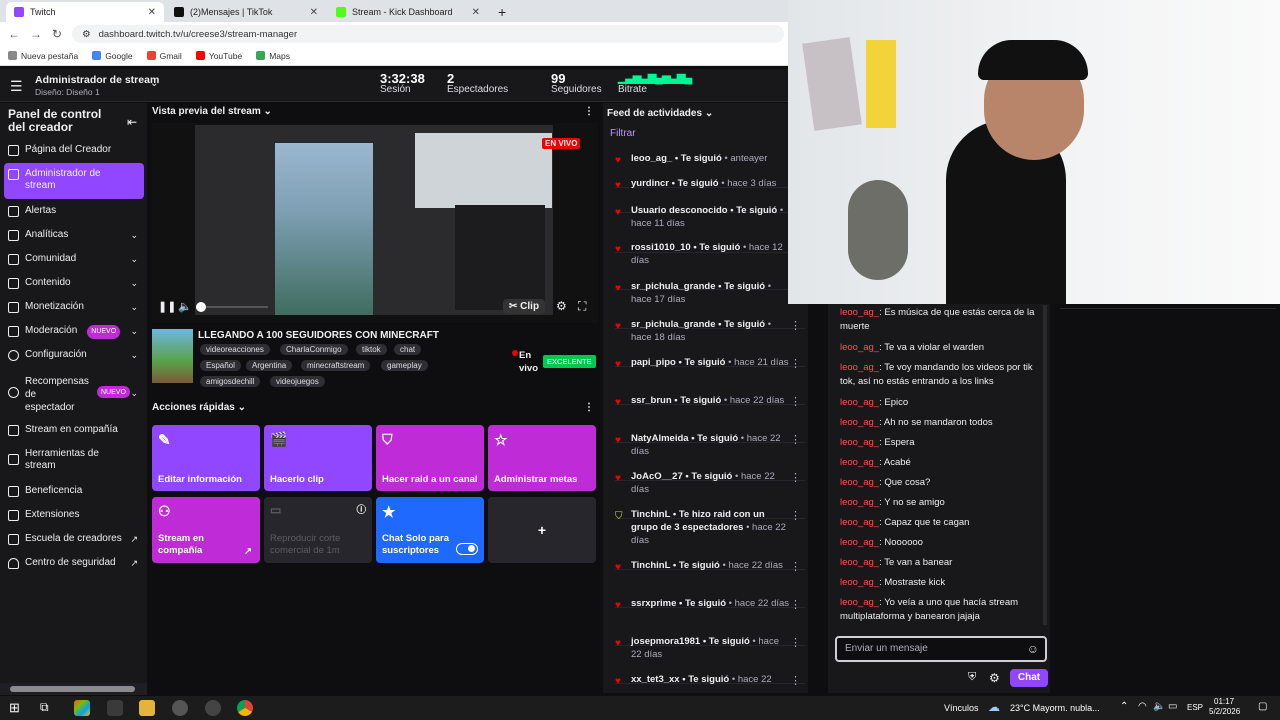 The image size is (1280, 720). I want to click on sidebar-item-stream-tools: Herramientas de stream, so click(74, 460).